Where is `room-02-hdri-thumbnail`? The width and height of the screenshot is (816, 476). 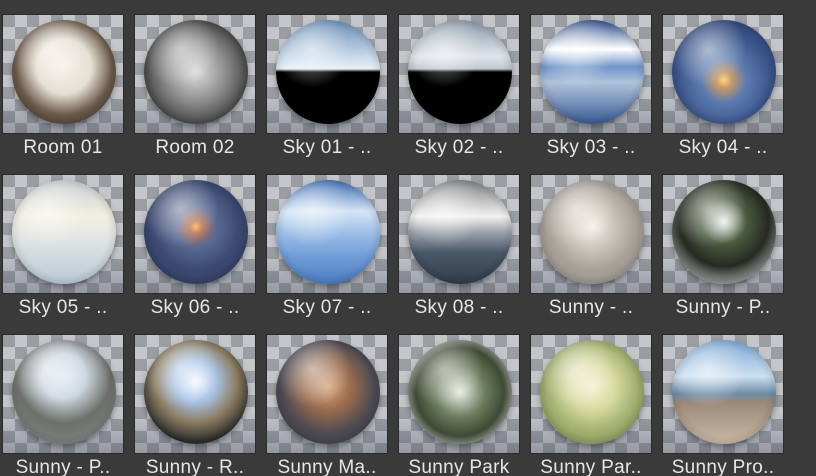
room-02-hdri-thumbnail is located at coordinates (196, 72).